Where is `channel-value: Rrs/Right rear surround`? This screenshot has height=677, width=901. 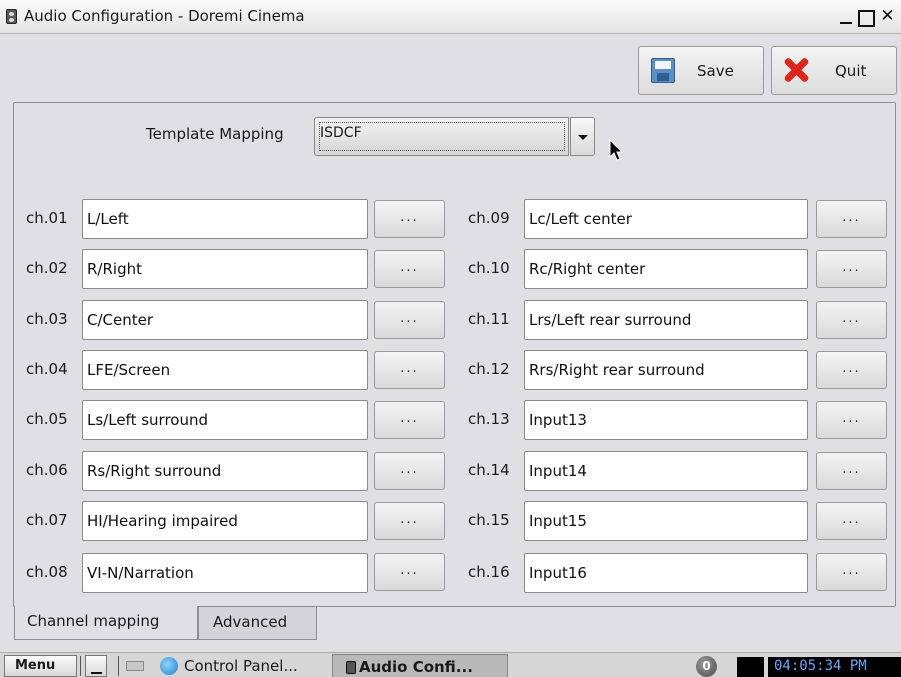 channel-value: Rrs/Right rear surround is located at coordinates (617, 370).